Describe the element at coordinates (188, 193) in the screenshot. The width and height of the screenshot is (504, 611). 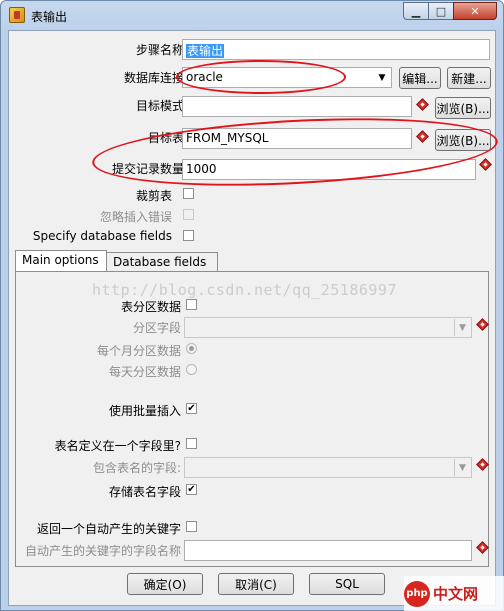
I see `truncate-checkbox` at that location.